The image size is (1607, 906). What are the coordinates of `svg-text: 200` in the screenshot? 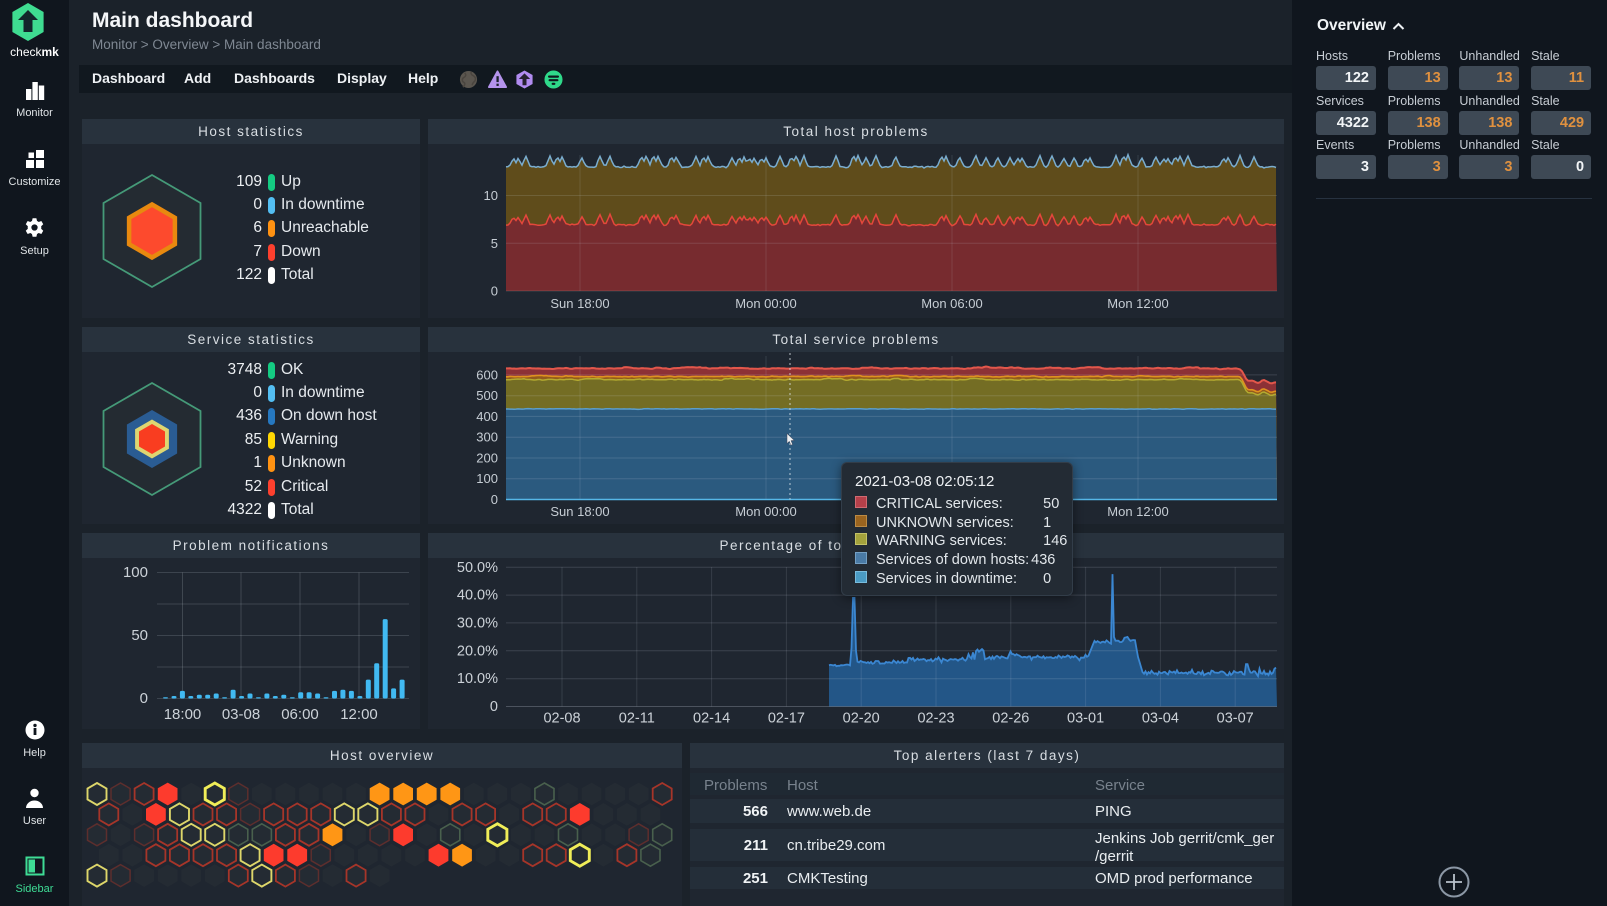 It's located at (487, 458).